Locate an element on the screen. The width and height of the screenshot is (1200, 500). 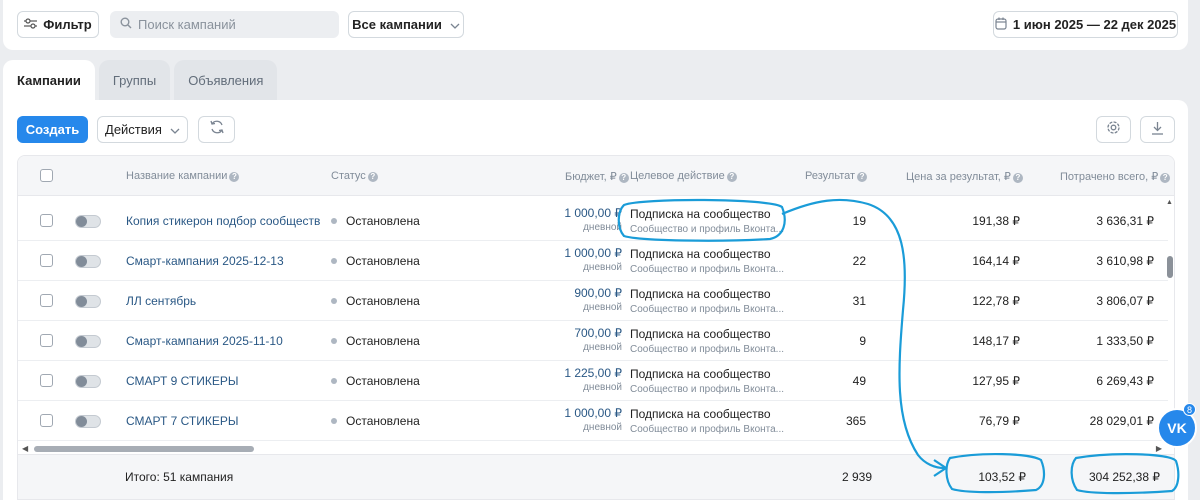
settings-button is located at coordinates (1113, 129).